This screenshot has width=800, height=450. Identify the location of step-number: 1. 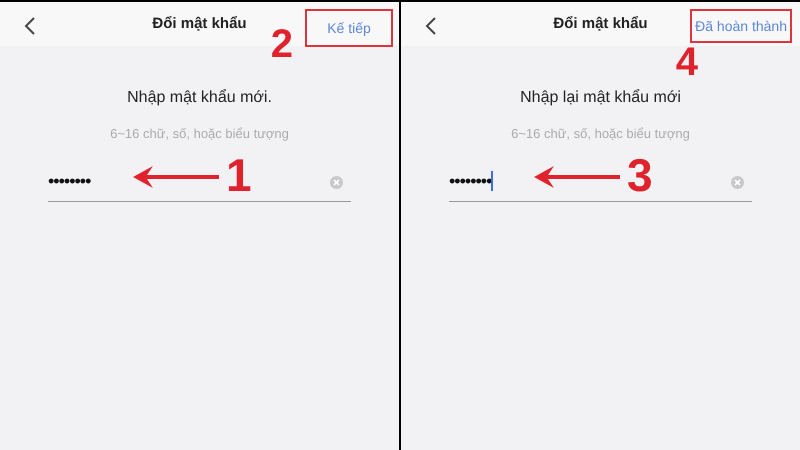
(239, 175).